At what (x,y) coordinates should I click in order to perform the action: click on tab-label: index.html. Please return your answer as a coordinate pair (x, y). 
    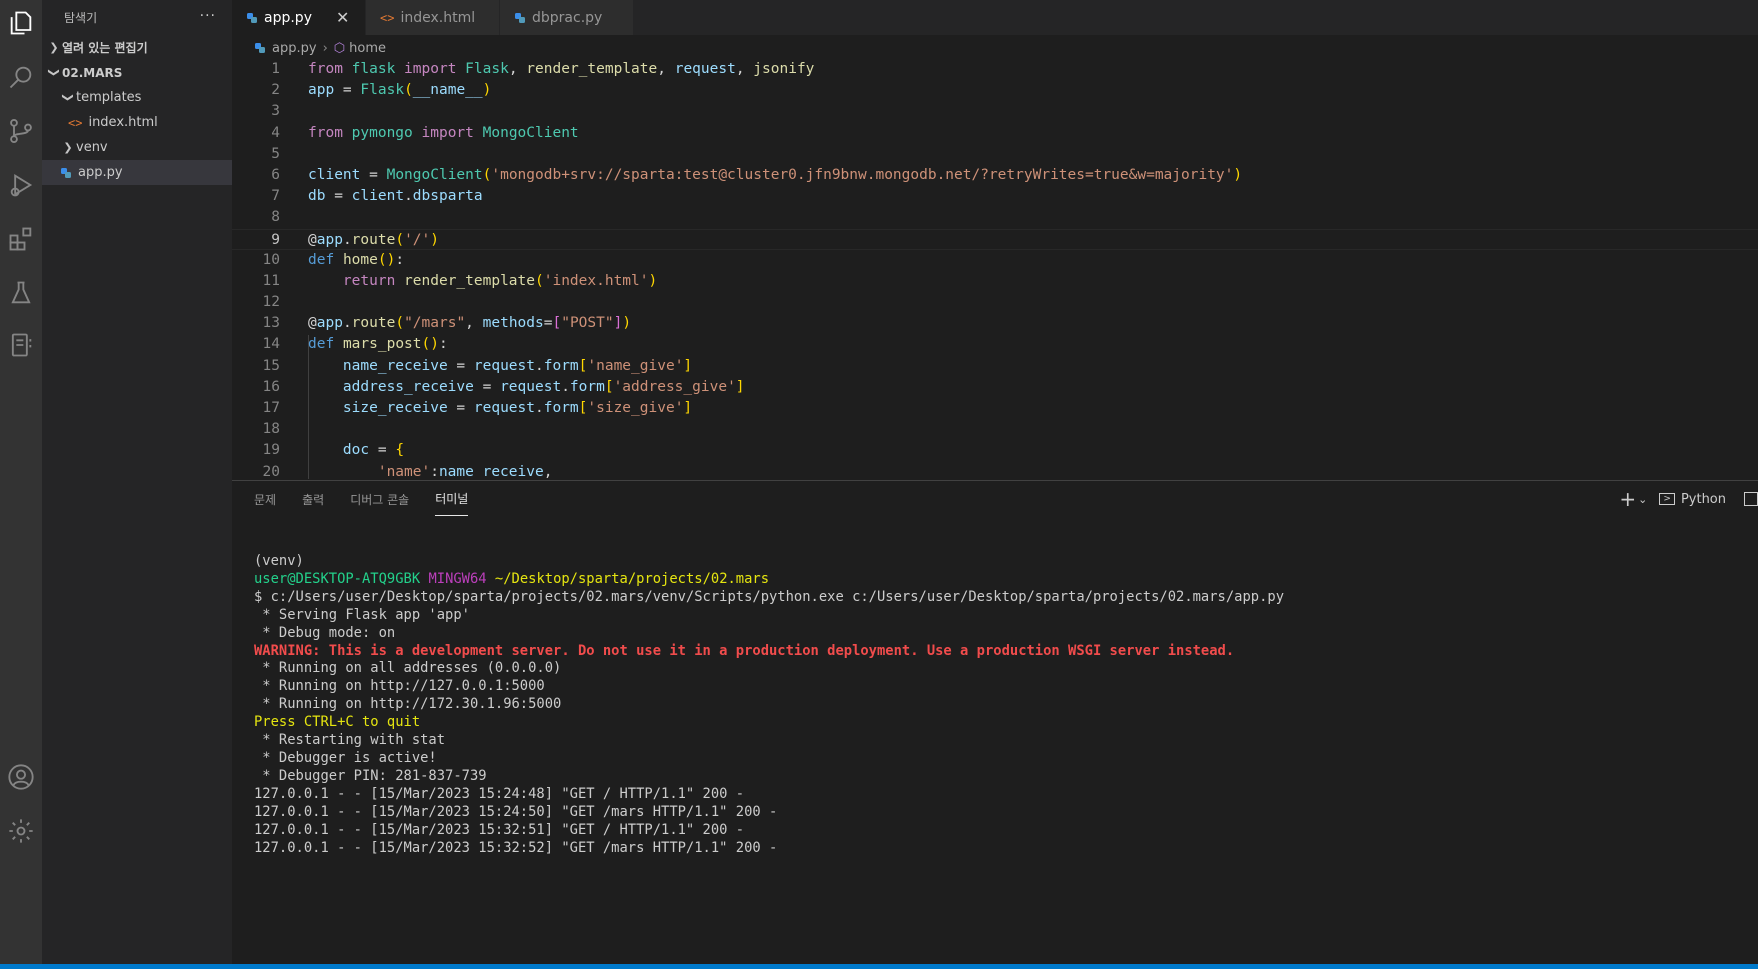
    Looking at the image, I should click on (438, 17).